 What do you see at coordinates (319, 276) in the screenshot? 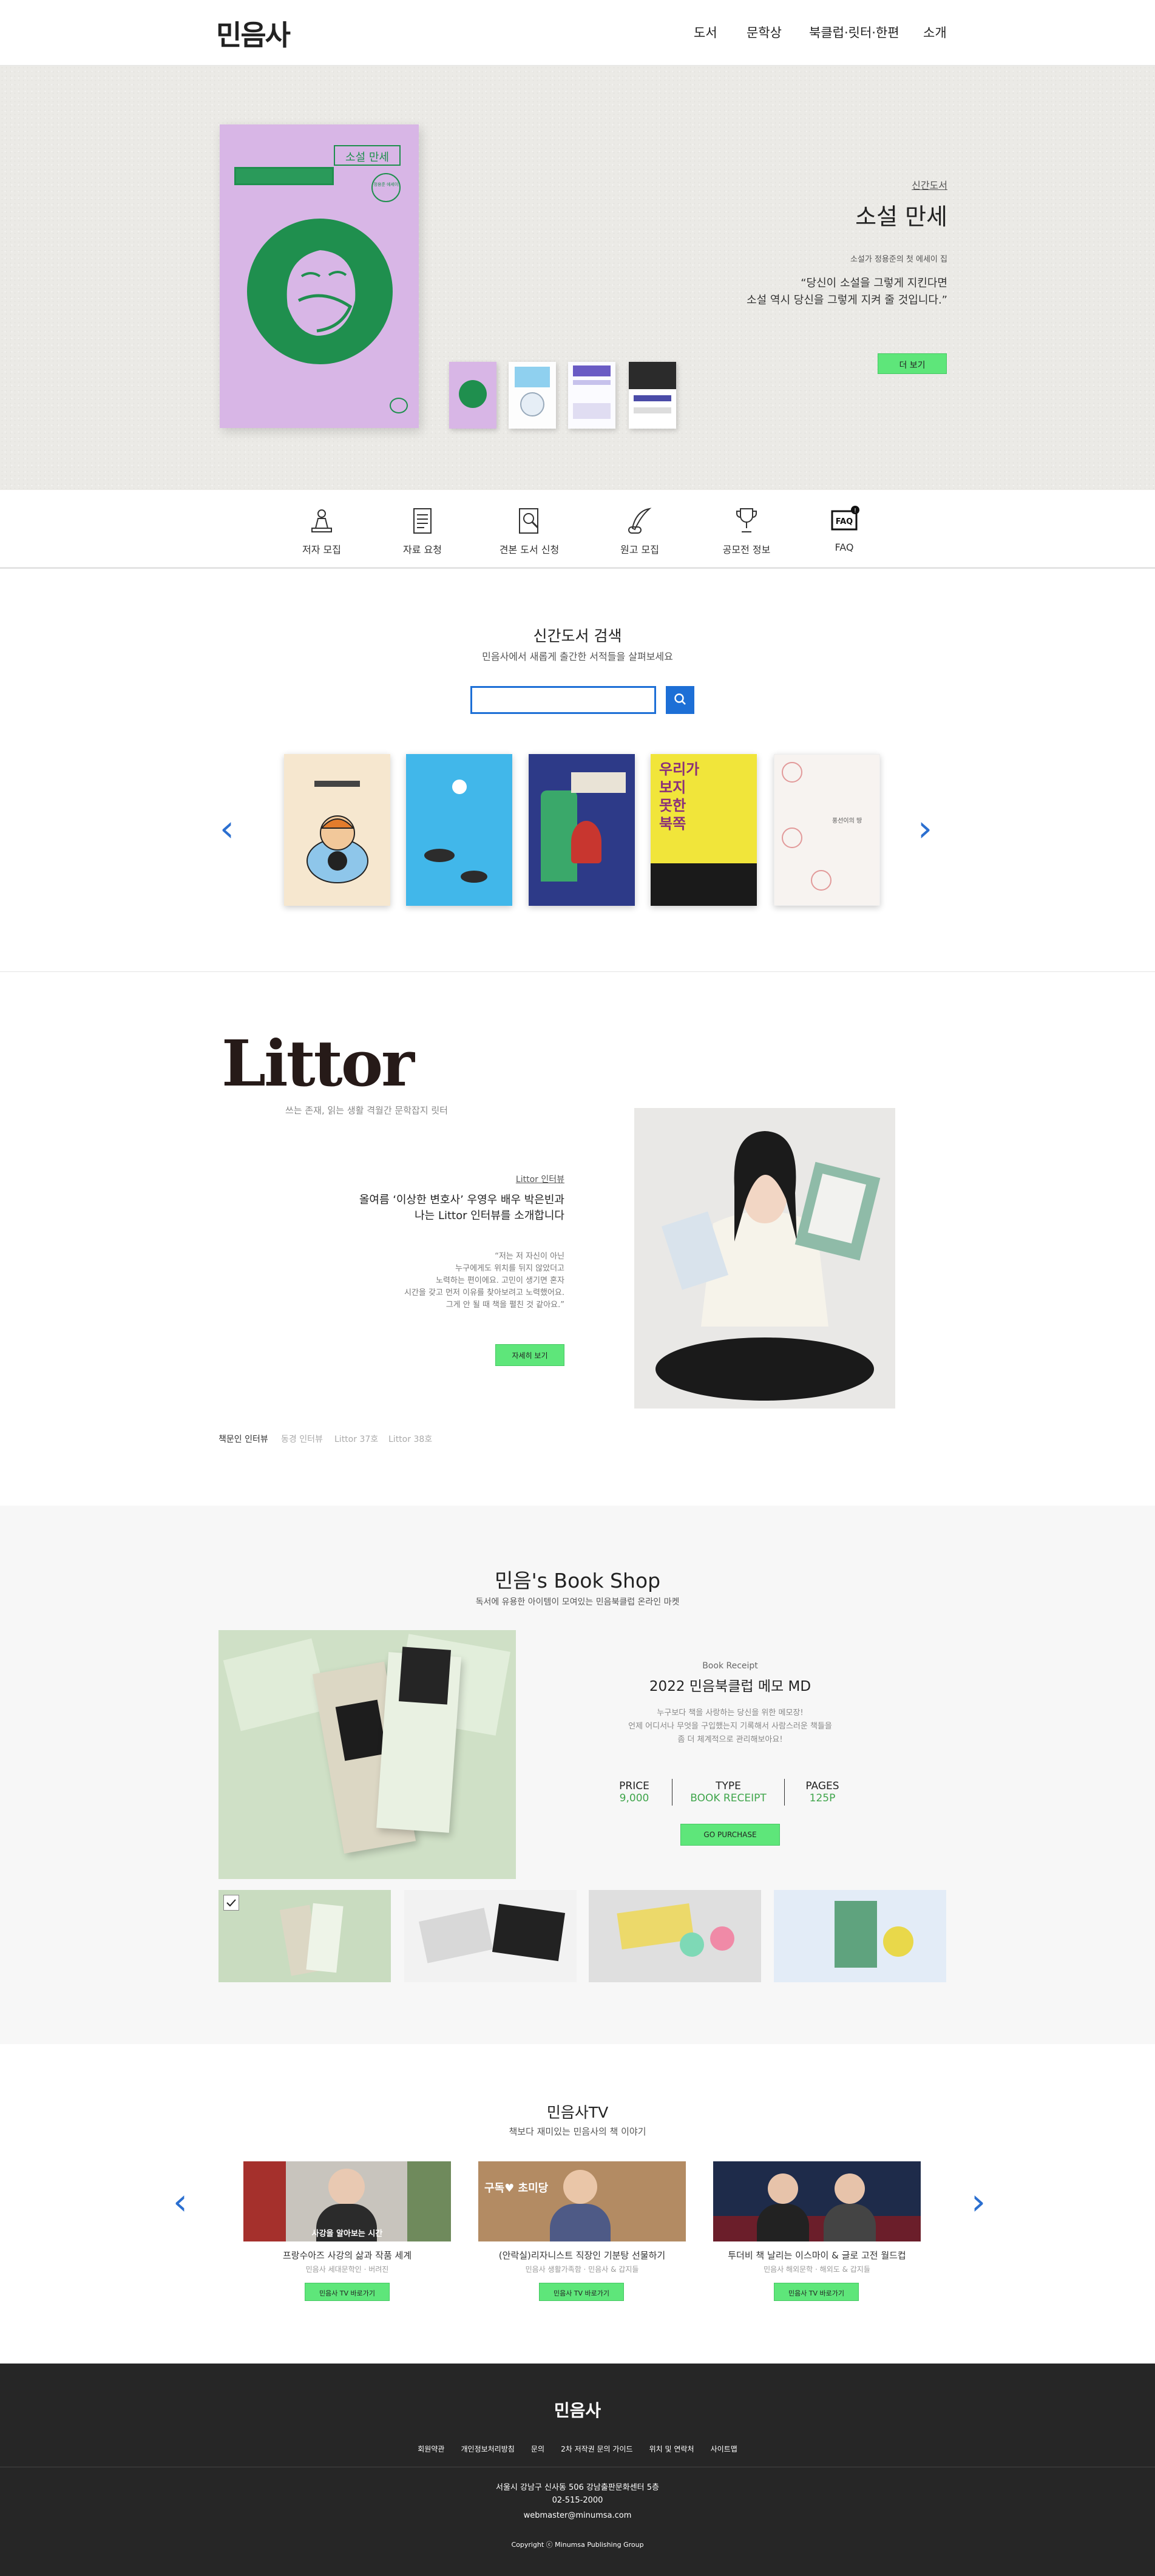
I see `hero-book-cover: 소설 만세 정용준 에세이` at bounding box center [319, 276].